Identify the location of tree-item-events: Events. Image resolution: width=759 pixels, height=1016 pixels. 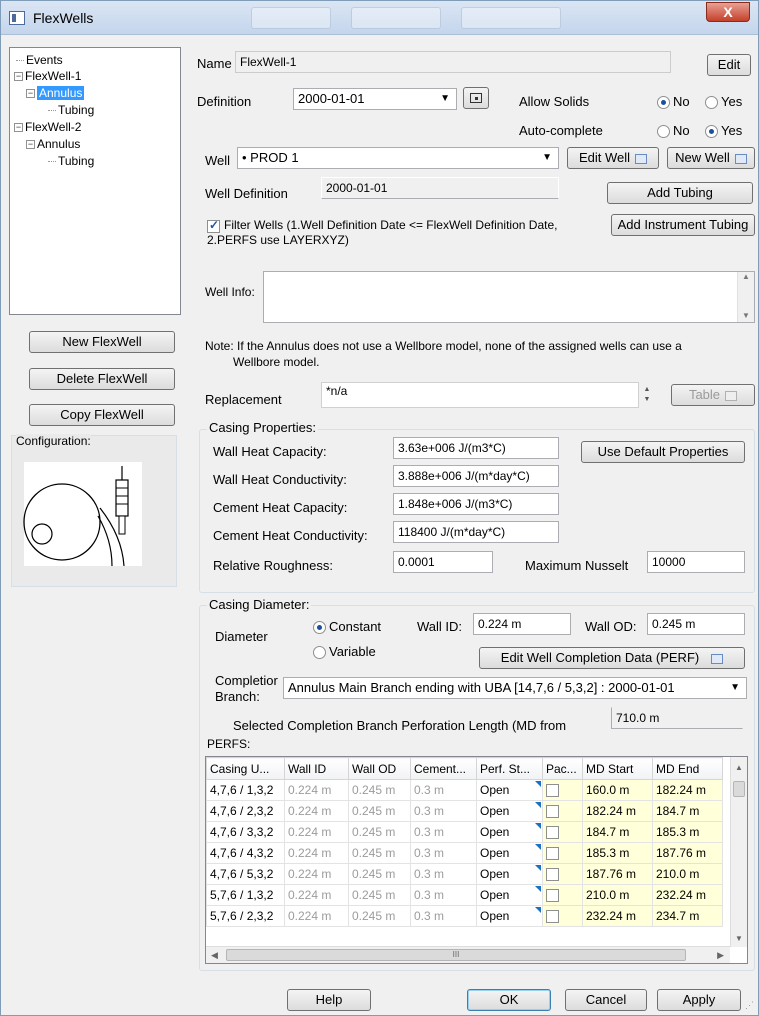
(39, 60).